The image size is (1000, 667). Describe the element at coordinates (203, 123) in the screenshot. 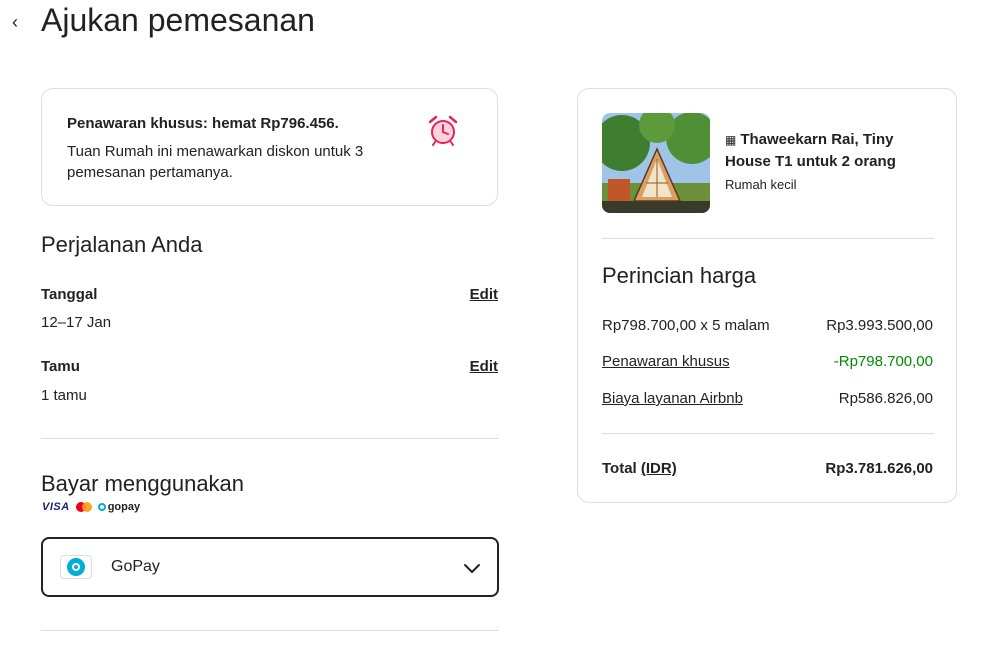

I see `offer-title: Penawaran khusus: hemat Rp796.456.` at that location.